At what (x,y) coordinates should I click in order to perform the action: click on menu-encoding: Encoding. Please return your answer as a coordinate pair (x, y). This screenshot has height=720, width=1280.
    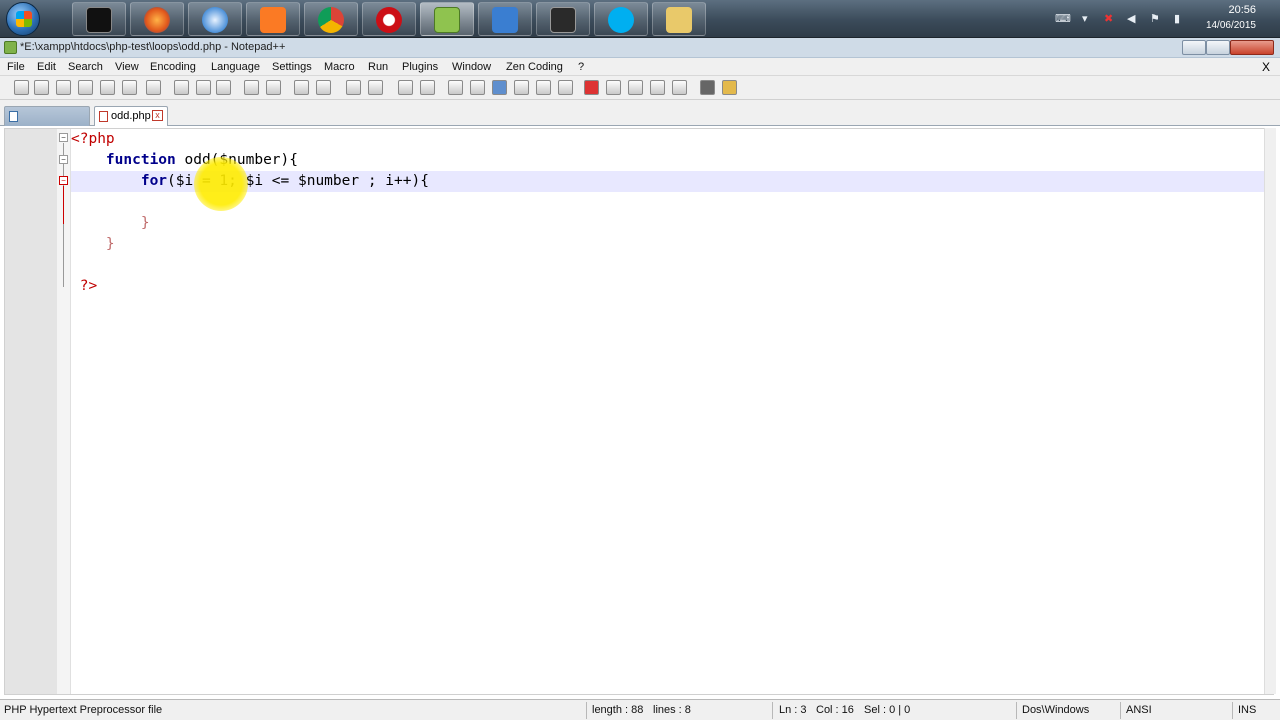
    Looking at the image, I should click on (173, 67).